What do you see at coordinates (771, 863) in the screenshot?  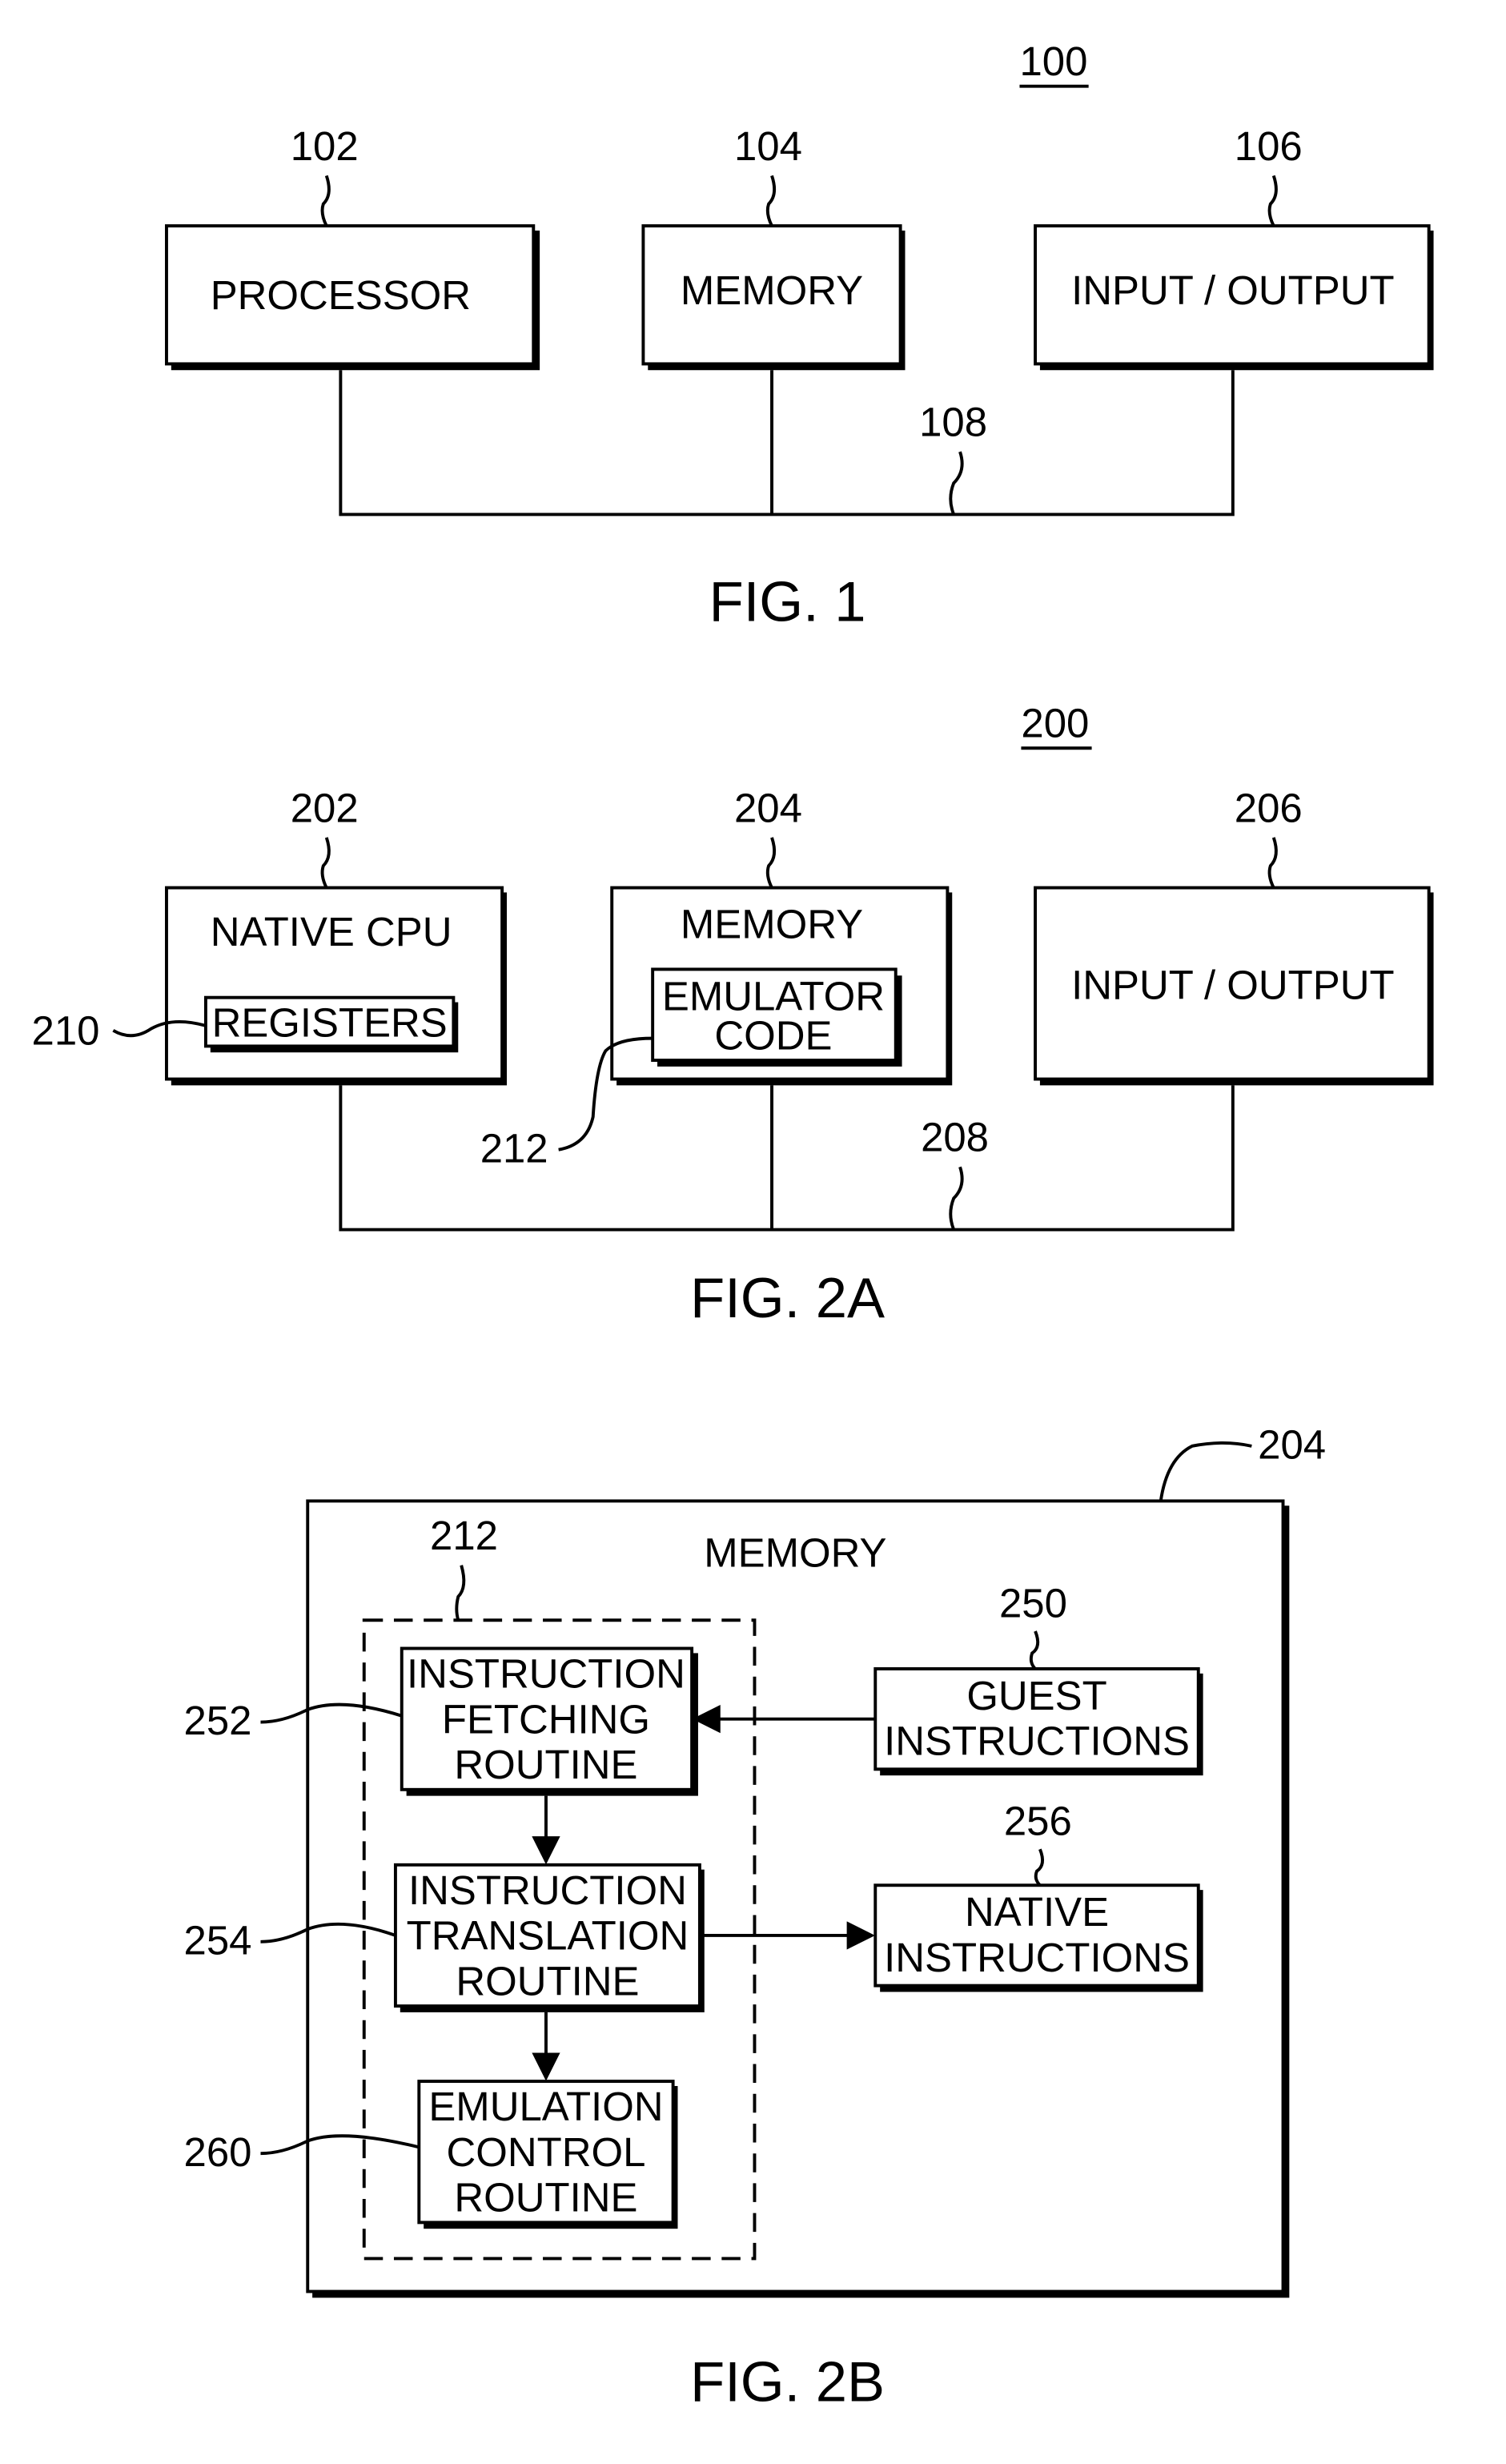 I see `memory-2a-leader` at bounding box center [771, 863].